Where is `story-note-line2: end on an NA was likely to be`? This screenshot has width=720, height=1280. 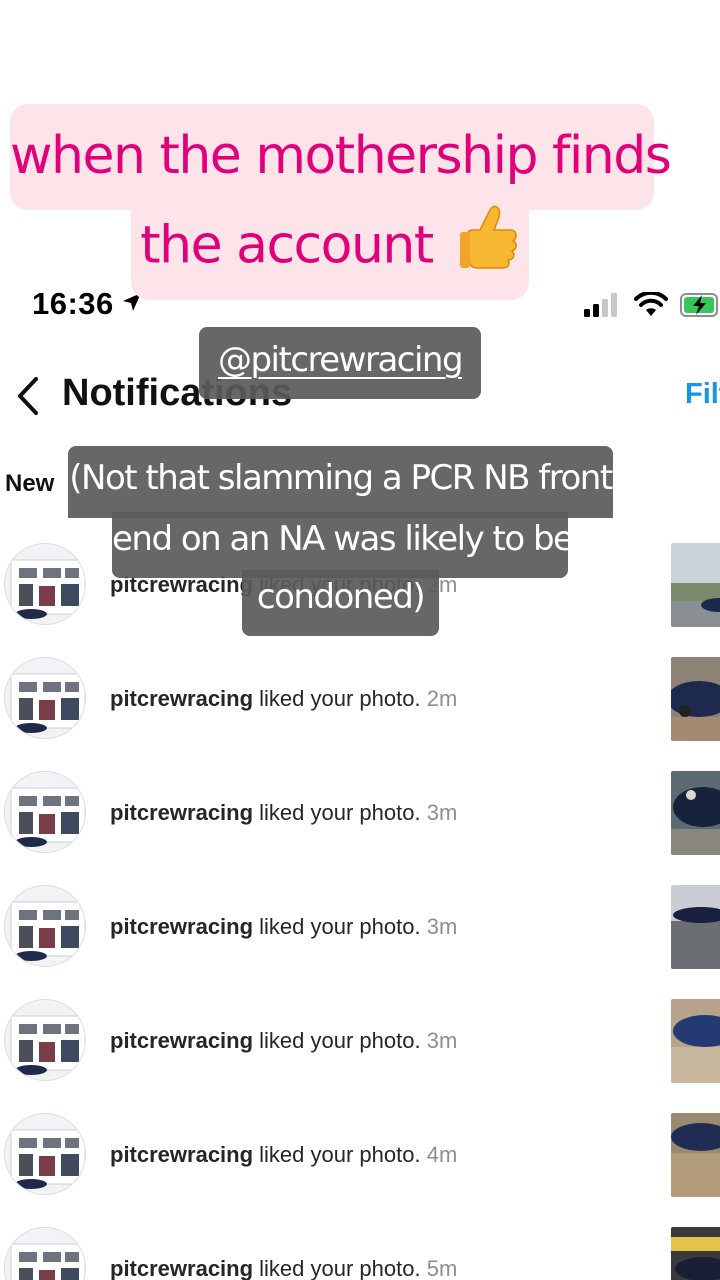 story-note-line2: end on an NA was likely to be is located at coordinates (343, 545).